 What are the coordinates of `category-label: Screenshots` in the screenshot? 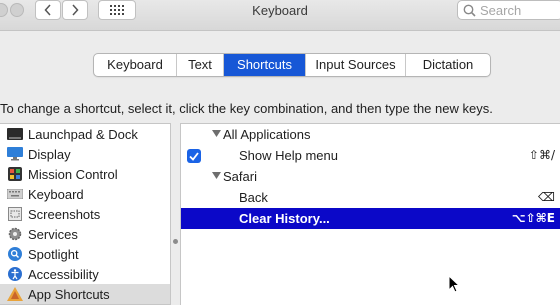 It's located at (64, 214).